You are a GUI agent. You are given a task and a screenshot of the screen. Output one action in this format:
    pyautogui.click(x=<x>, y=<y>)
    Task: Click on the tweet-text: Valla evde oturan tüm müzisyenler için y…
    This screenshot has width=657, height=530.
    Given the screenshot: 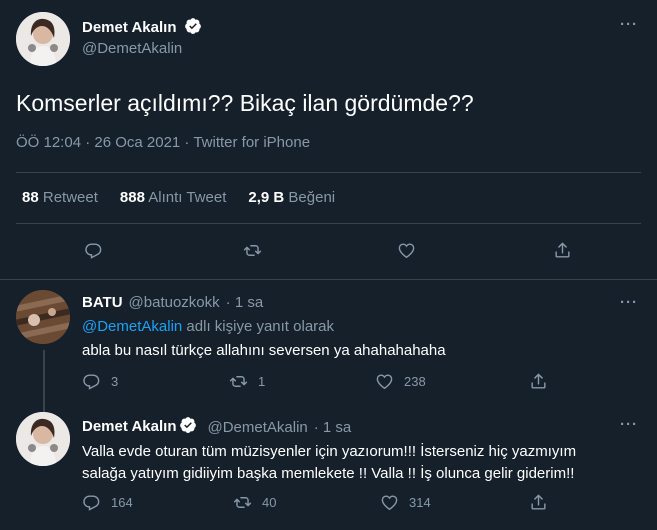 What is the action you would take?
    pyautogui.click(x=329, y=463)
    